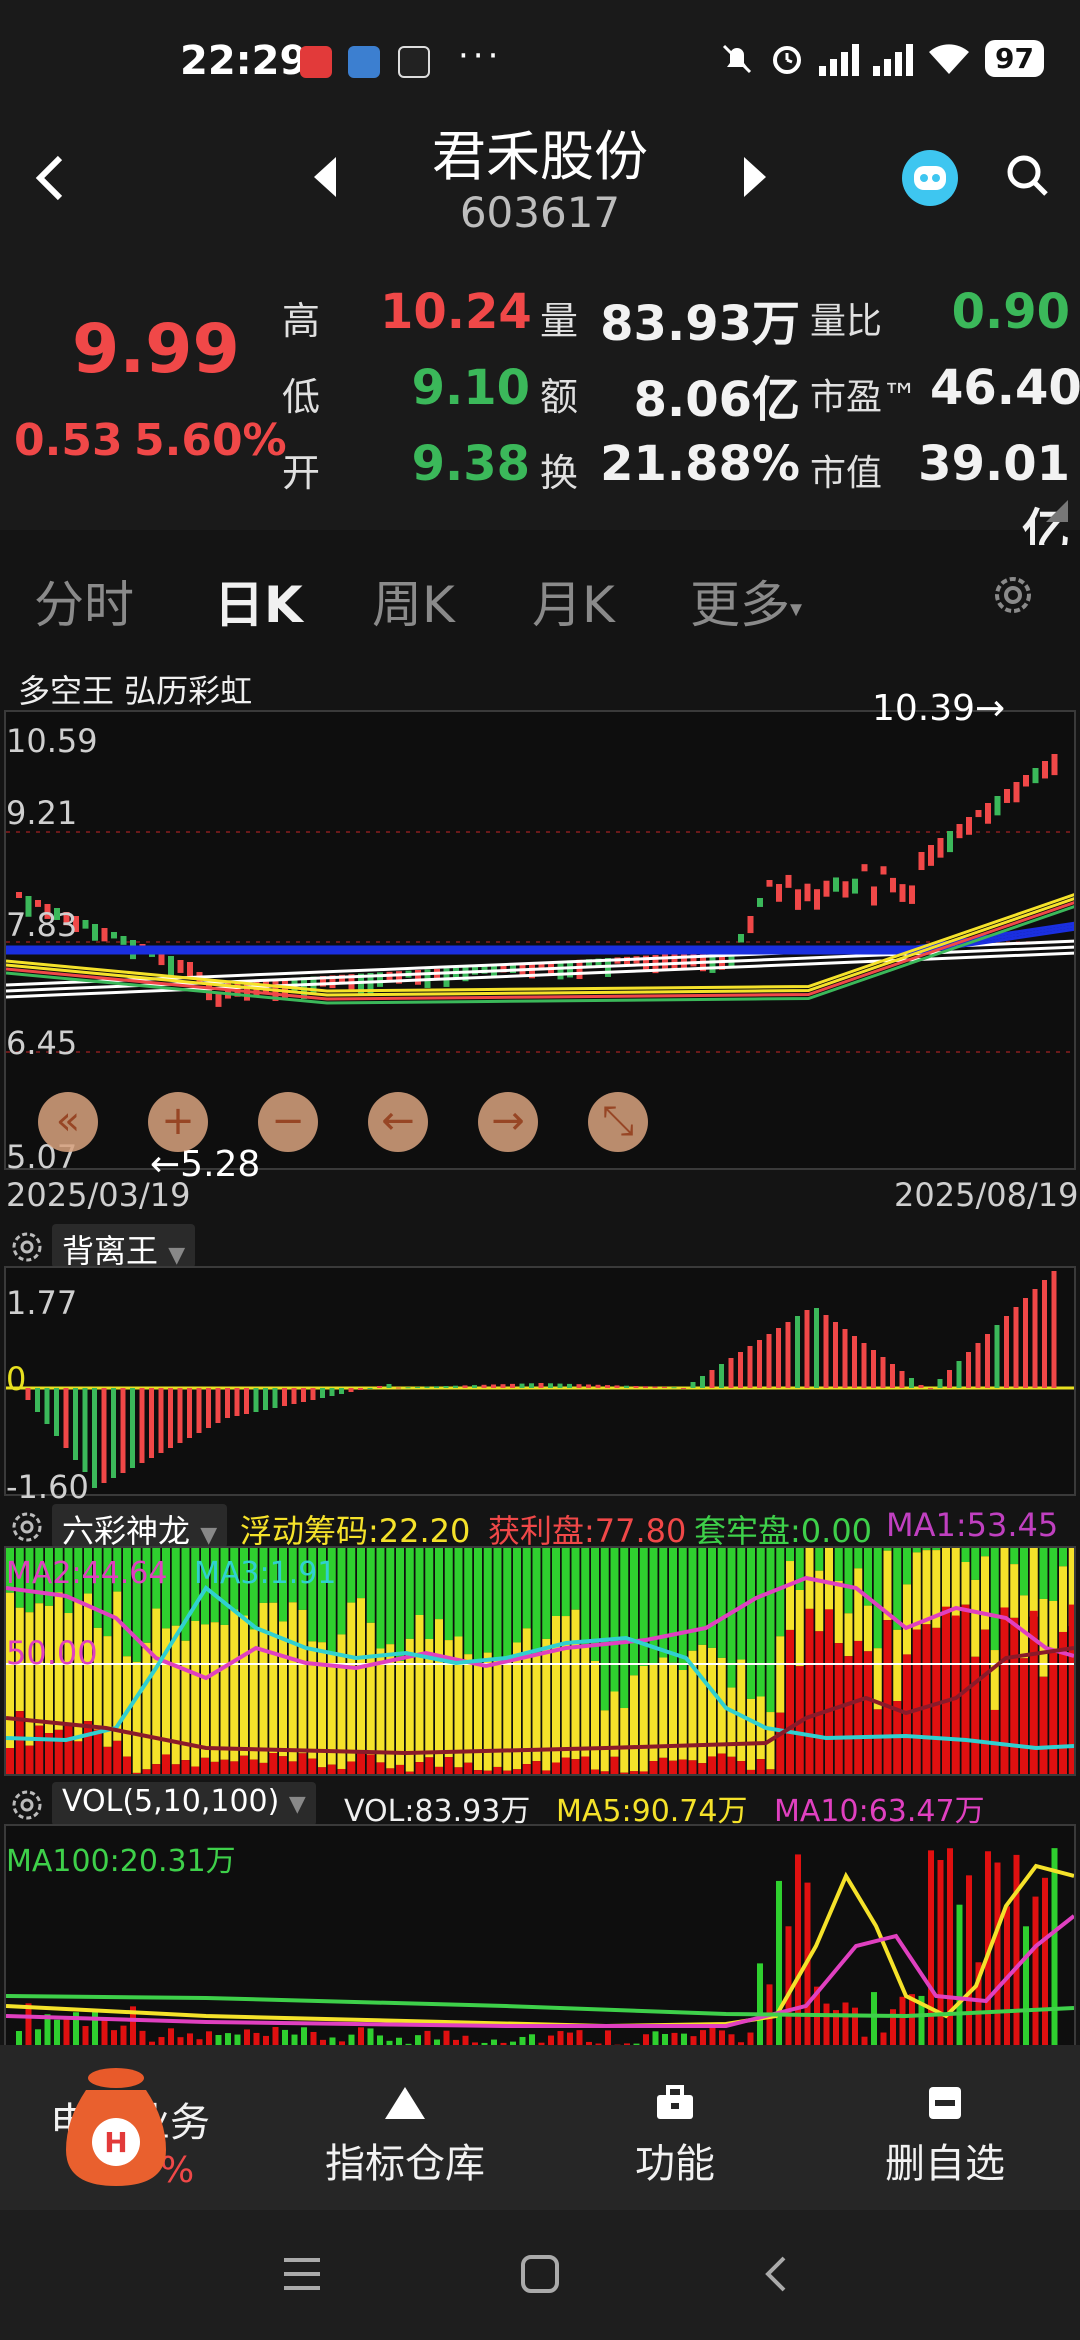 The width and height of the screenshot is (1080, 2340). What do you see at coordinates (949, 58) in the screenshot?
I see `wifi-icon` at bounding box center [949, 58].